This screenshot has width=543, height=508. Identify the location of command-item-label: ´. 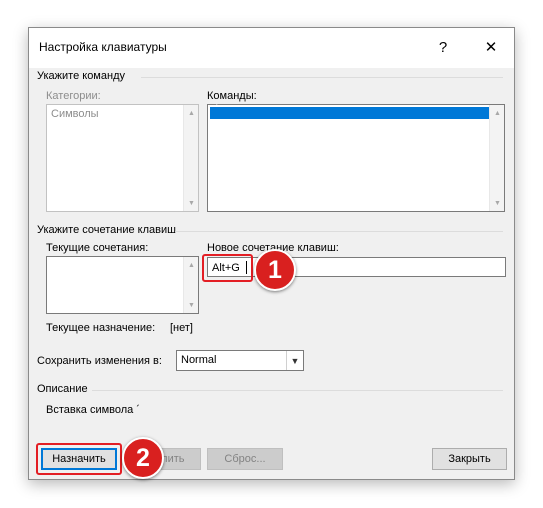
(217, 109).